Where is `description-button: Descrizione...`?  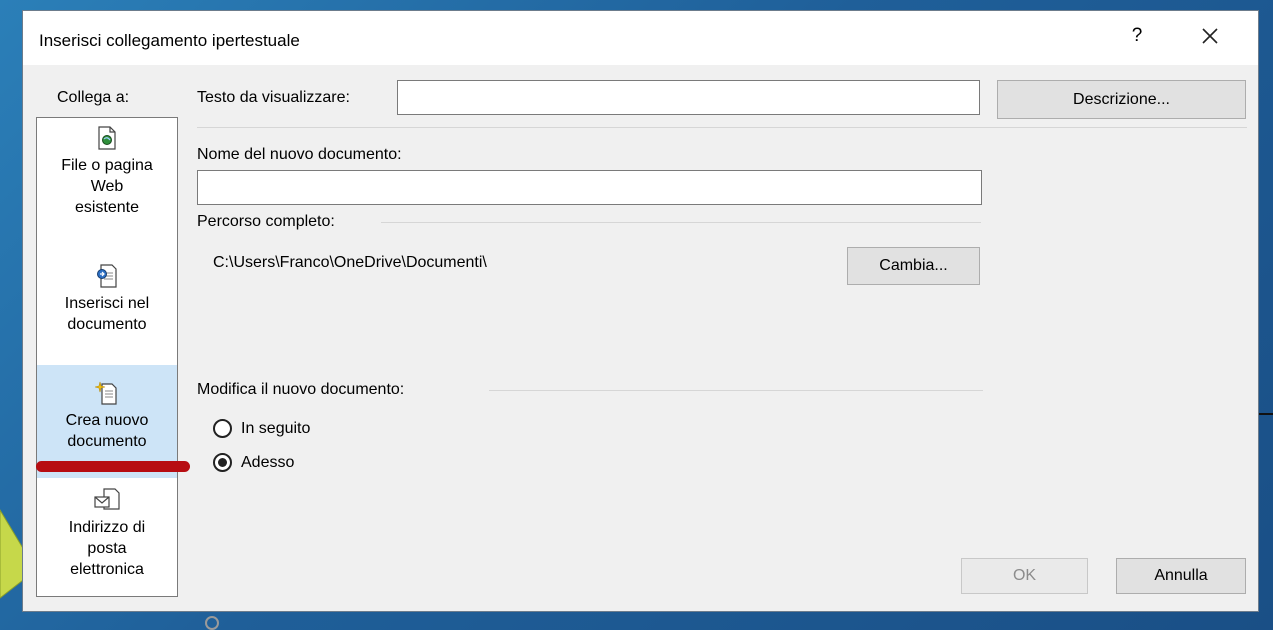
description-button: Descrizione... is located at coordinates (1121, 99).